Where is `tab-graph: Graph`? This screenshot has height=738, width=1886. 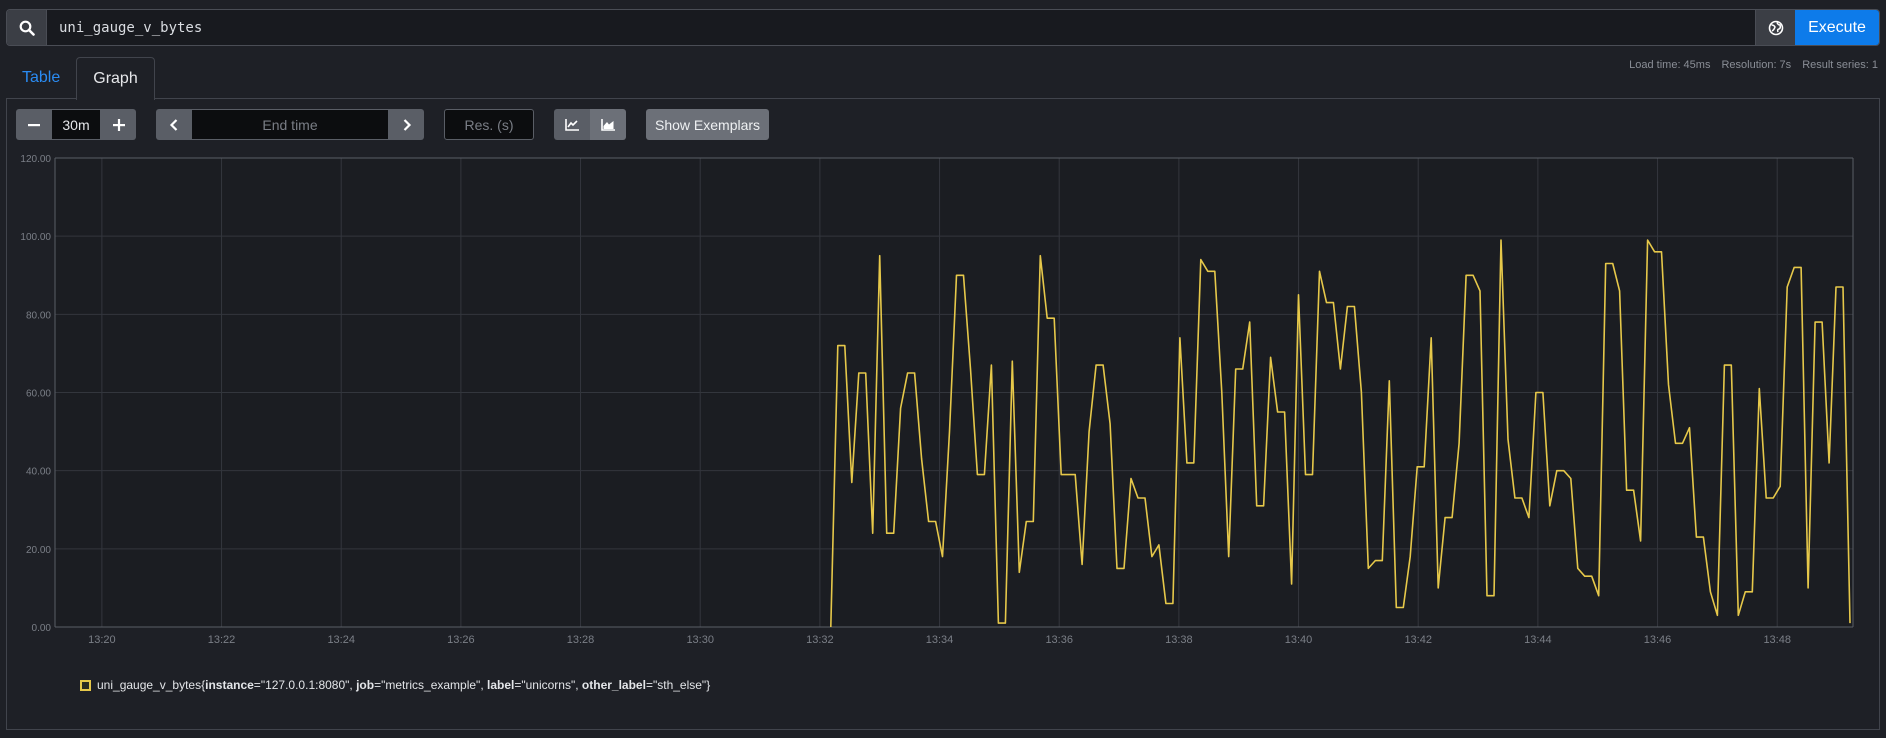
tab-graph: Graph is located at coordinates (115, 78).